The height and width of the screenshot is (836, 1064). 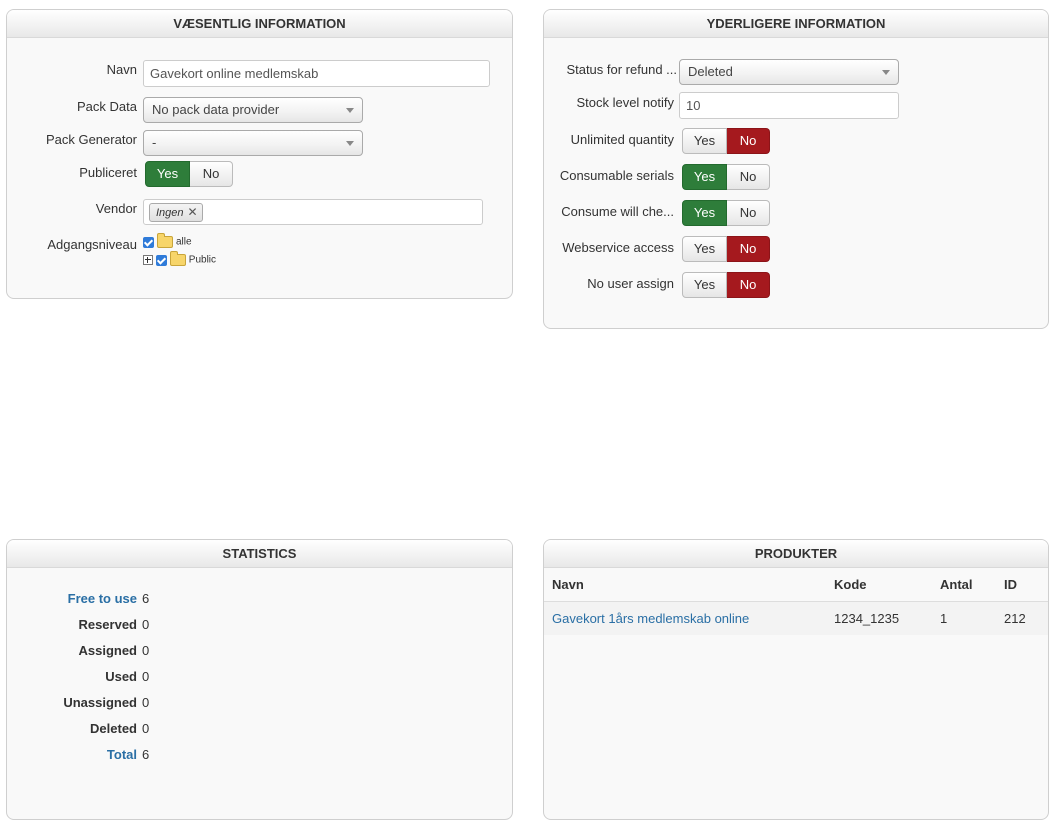 I want to click on column-header-code: Kode, so click(x=879, y=585).